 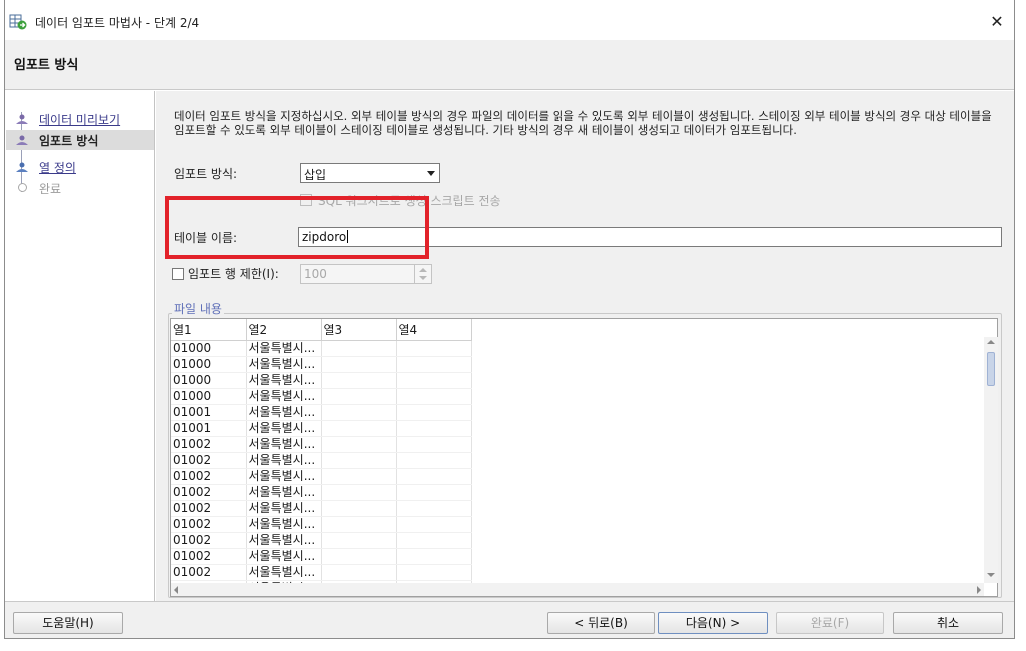 I want to click on step-column-definition: 열 정의, so click(x=85, y=167).